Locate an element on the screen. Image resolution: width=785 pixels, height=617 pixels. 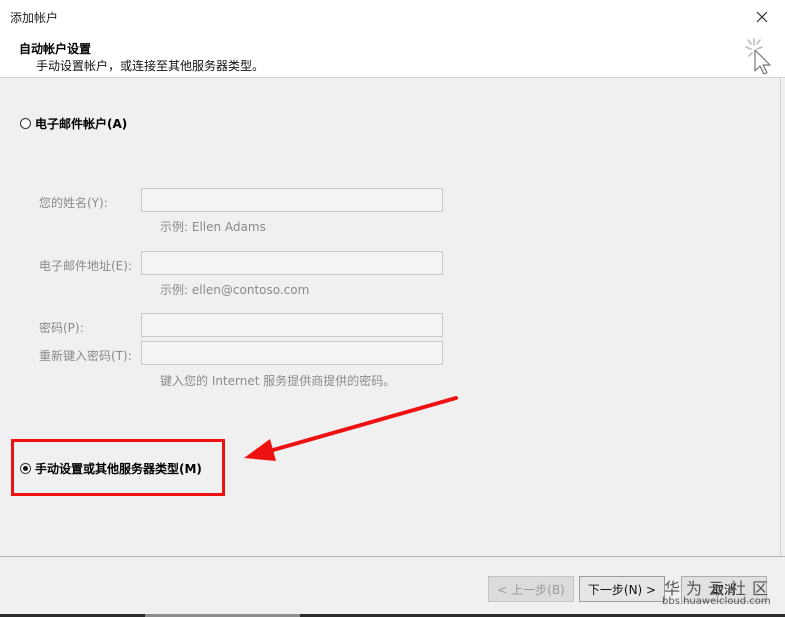
close-icon is located at coordinates (762, 16).